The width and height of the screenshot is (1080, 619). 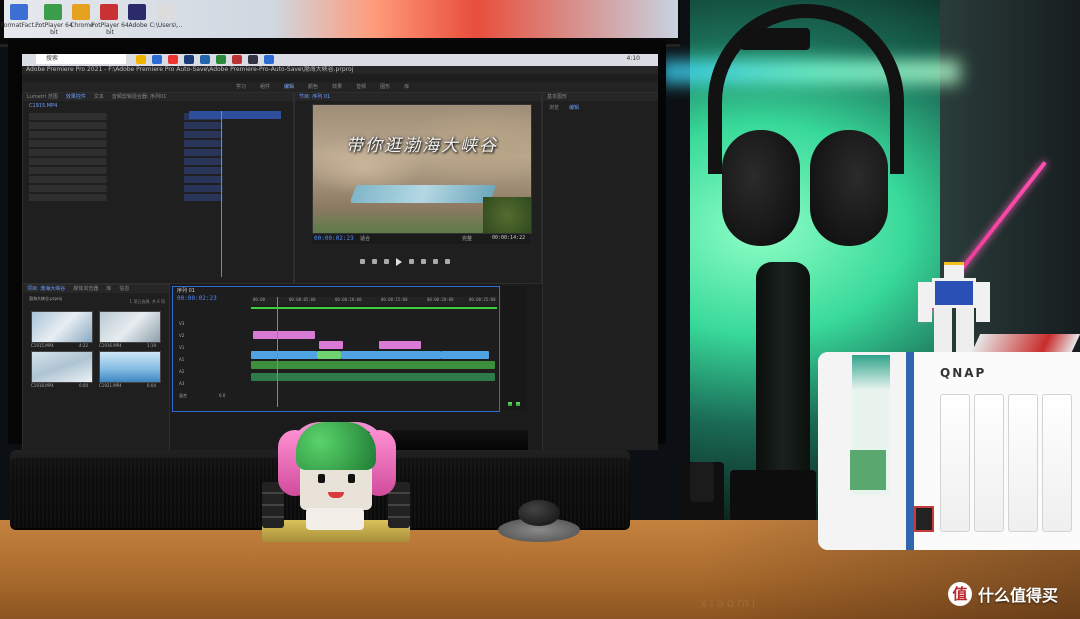 I want to click on track-label: A3, so click(x=182, y=383).